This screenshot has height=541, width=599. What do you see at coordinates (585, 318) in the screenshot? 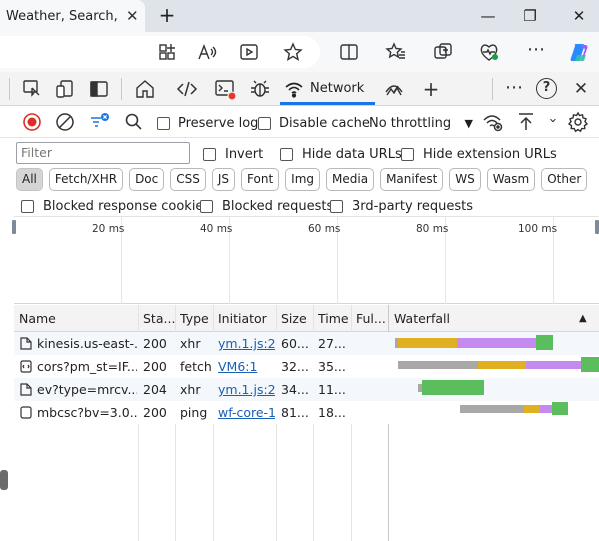
I see `sort-ascending-icon: ▲` at bounding box center [585, 318].